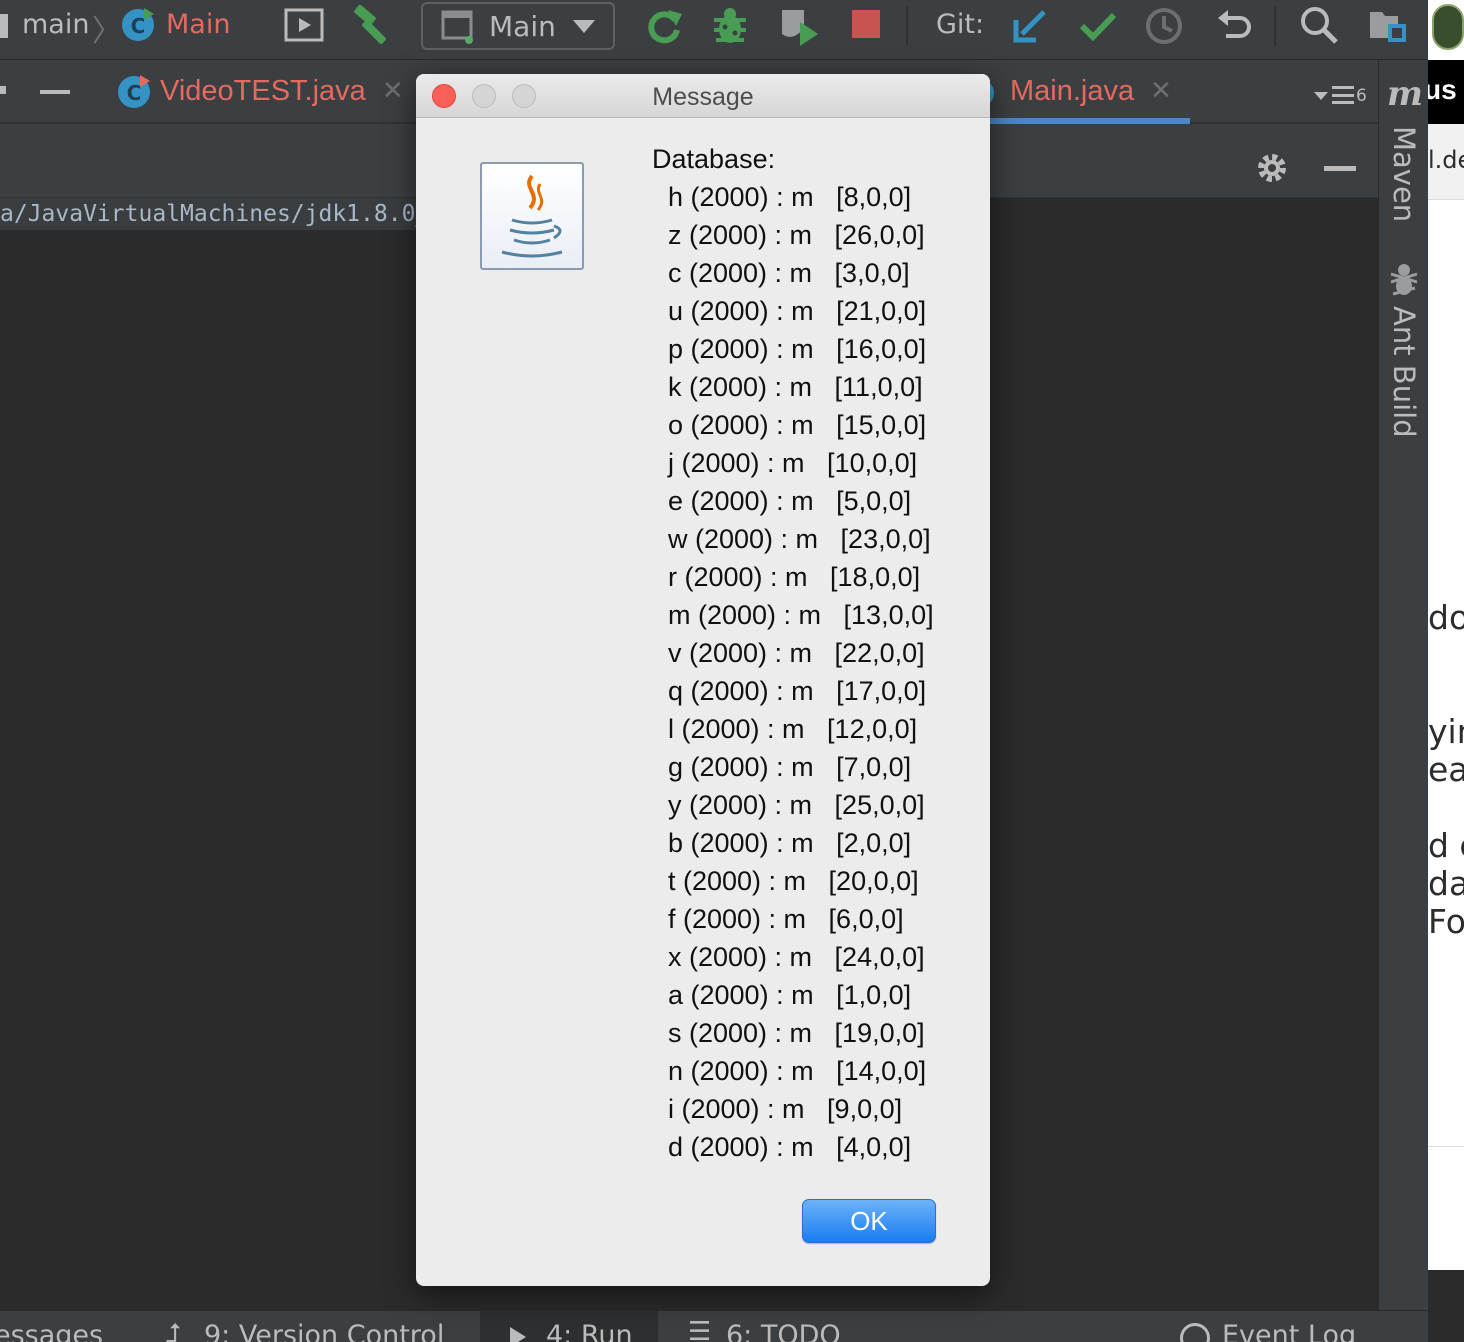 This screenshot has height=1342, width=1464. I want to click on database-entry: q (2000) : m [17,0,0], so click(797, 691).